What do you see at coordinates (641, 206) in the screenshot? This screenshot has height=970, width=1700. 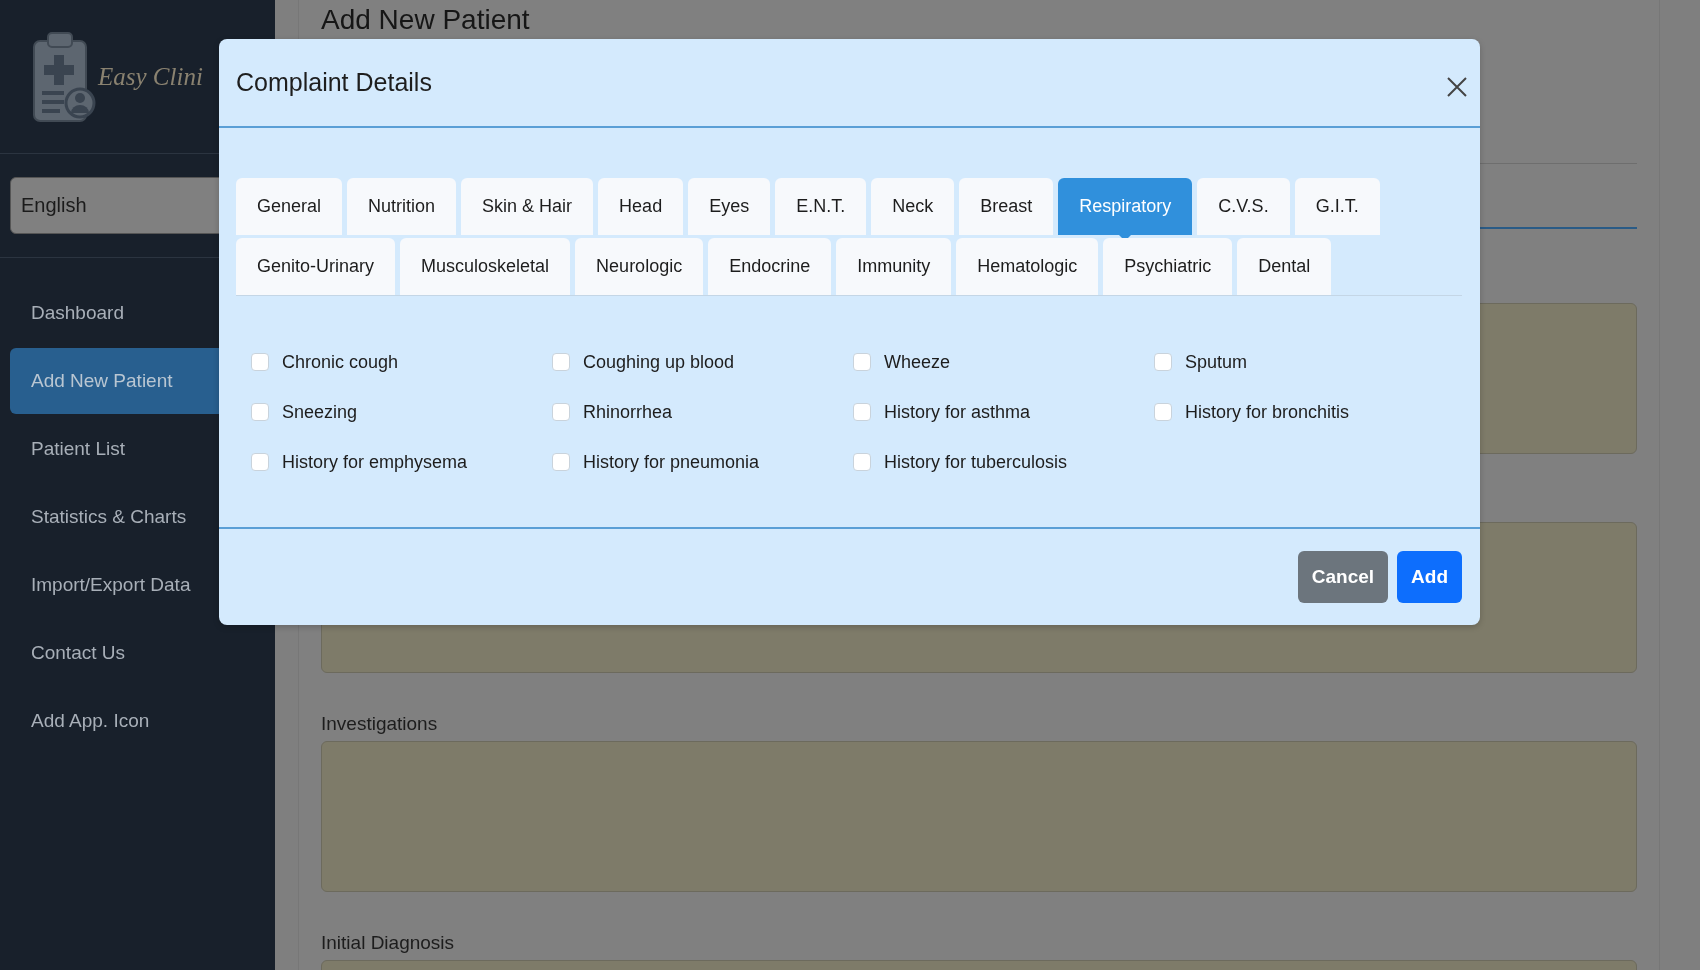 I see `category-tab: Head` at bounding box center [641, 206].